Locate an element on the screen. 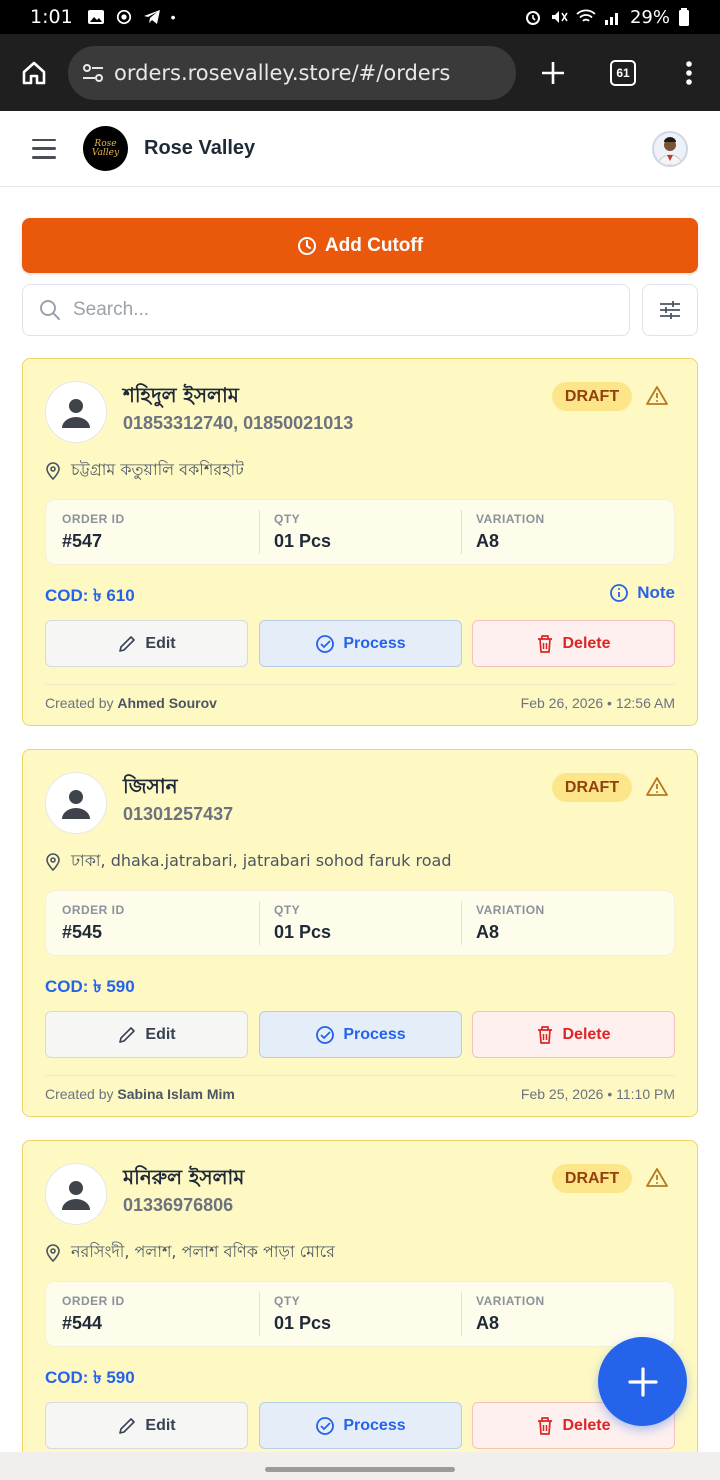  customer-address: নরসিংদী, পলাশ, পলাশ বণিক পাড়া মোরে is located at coordinates (203, 1251).